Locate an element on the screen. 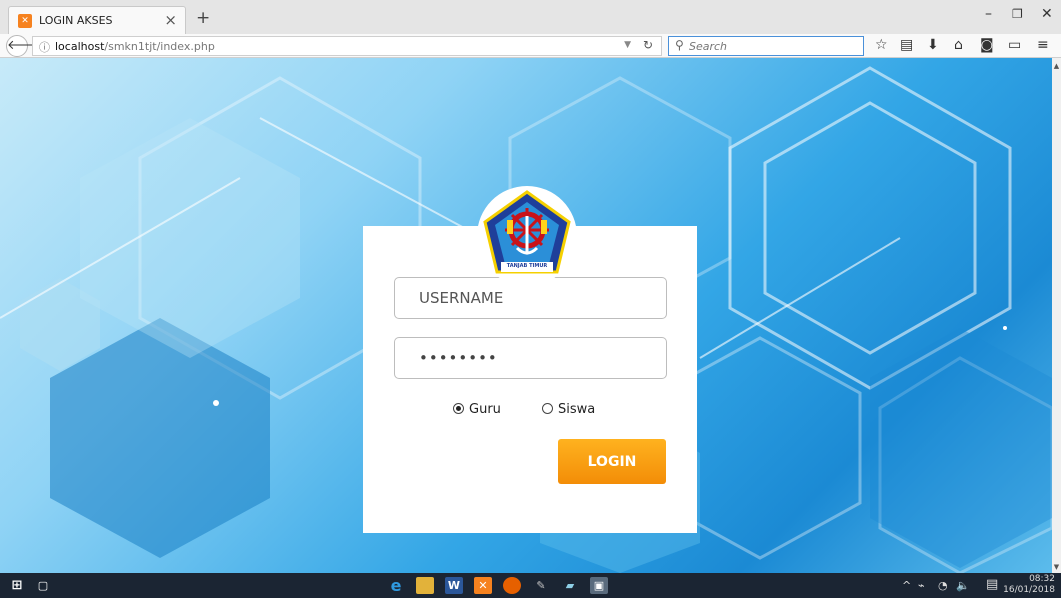 Image resolution: width=1061 pixels, height=598 pixels. task-view-icon: ▢ is located at coordinates (43, 585).